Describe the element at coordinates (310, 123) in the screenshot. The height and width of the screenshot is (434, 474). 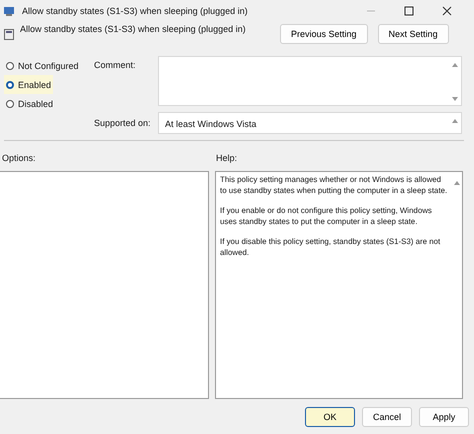
I see `supported-field: At least Windows Vista` at that location.